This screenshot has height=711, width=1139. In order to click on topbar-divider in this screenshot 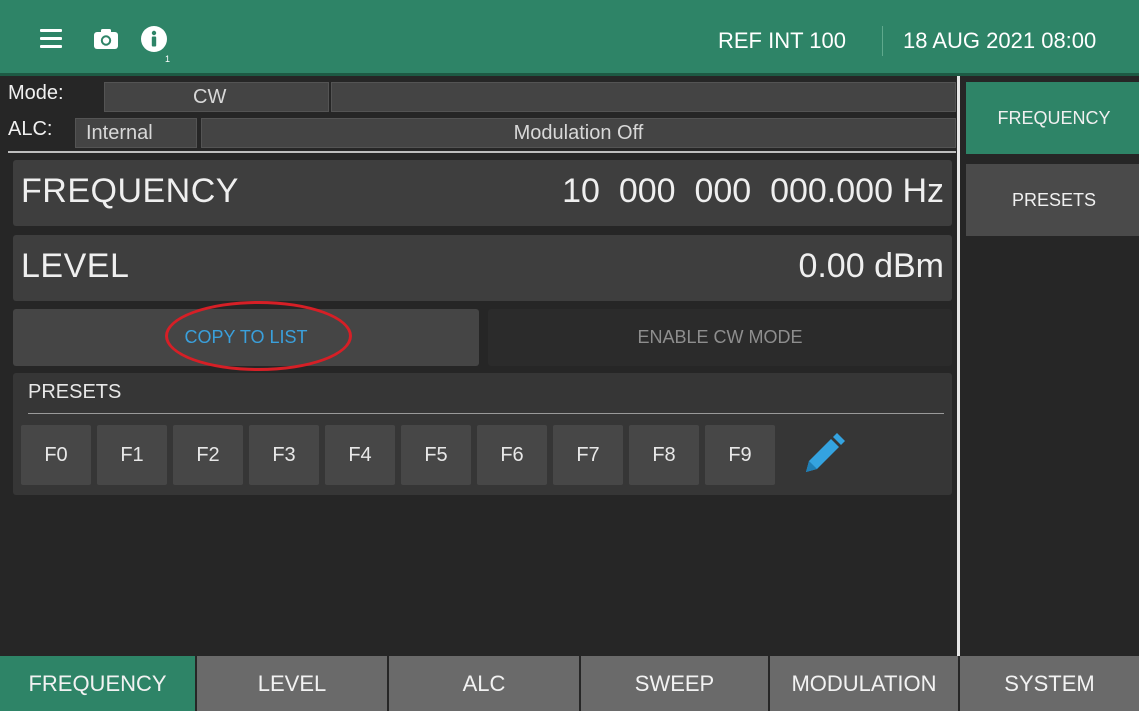, I will do `click(882, 41)`.